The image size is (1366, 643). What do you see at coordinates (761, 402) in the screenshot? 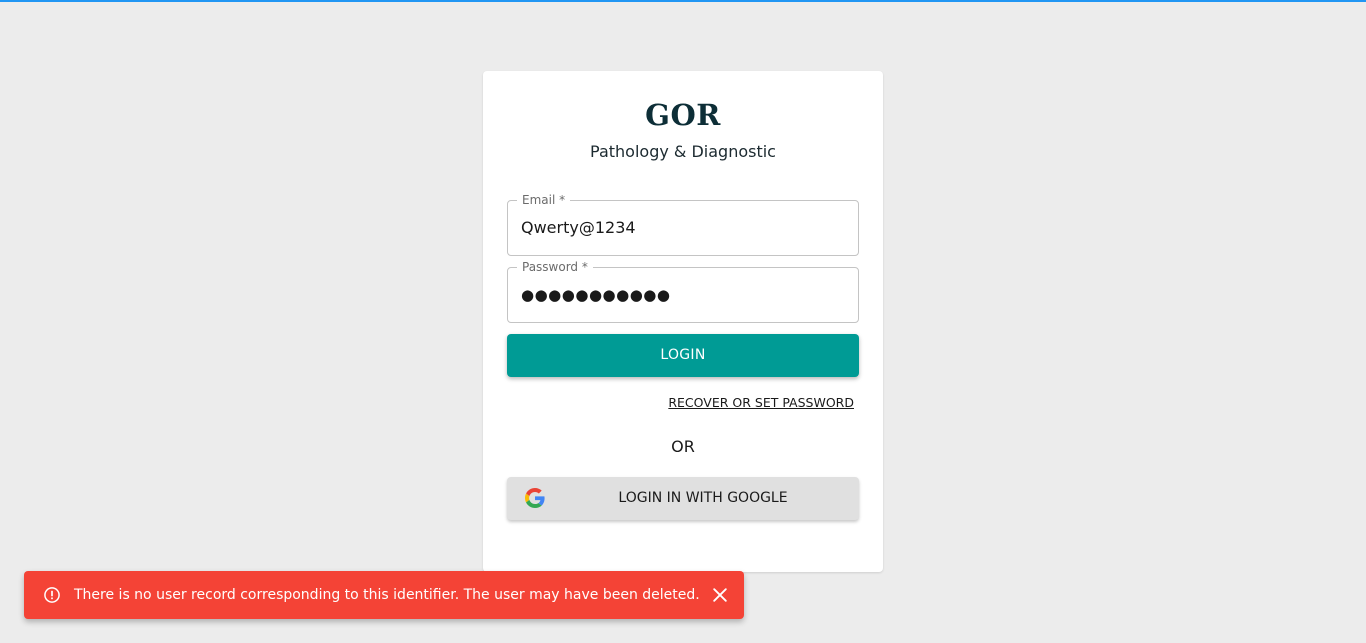
I see `recover-password-link: RECOVER OR SET PASSWORD` at bounding box center [761, 402].